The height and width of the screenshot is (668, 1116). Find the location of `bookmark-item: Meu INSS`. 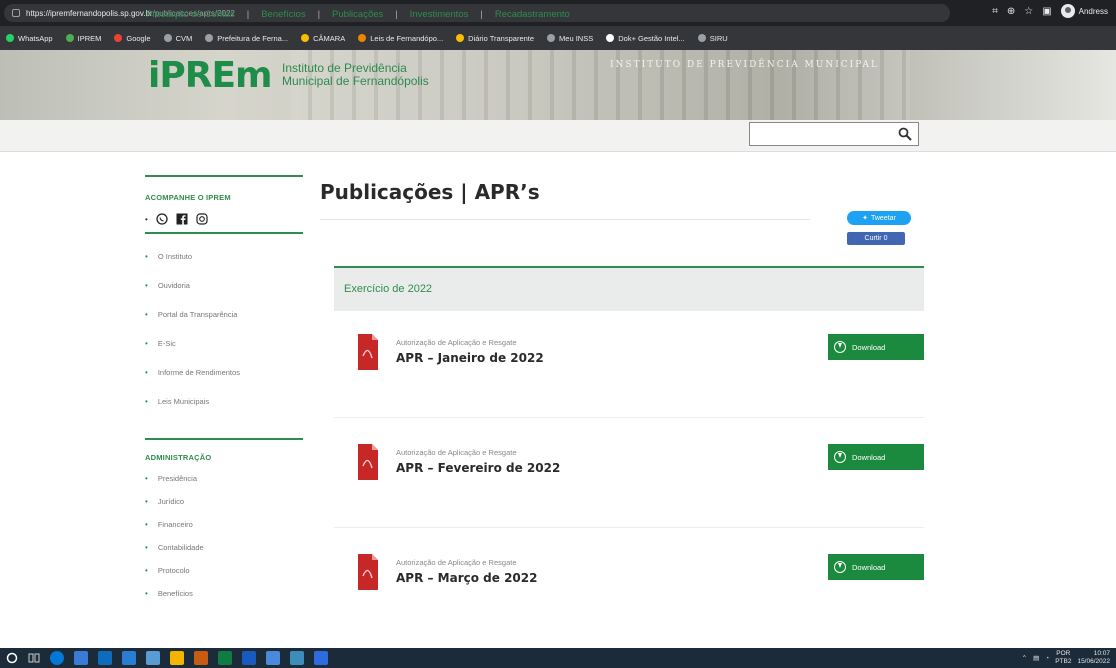

bookmark-item: Meu INSS is located at coordinates (570, 38).